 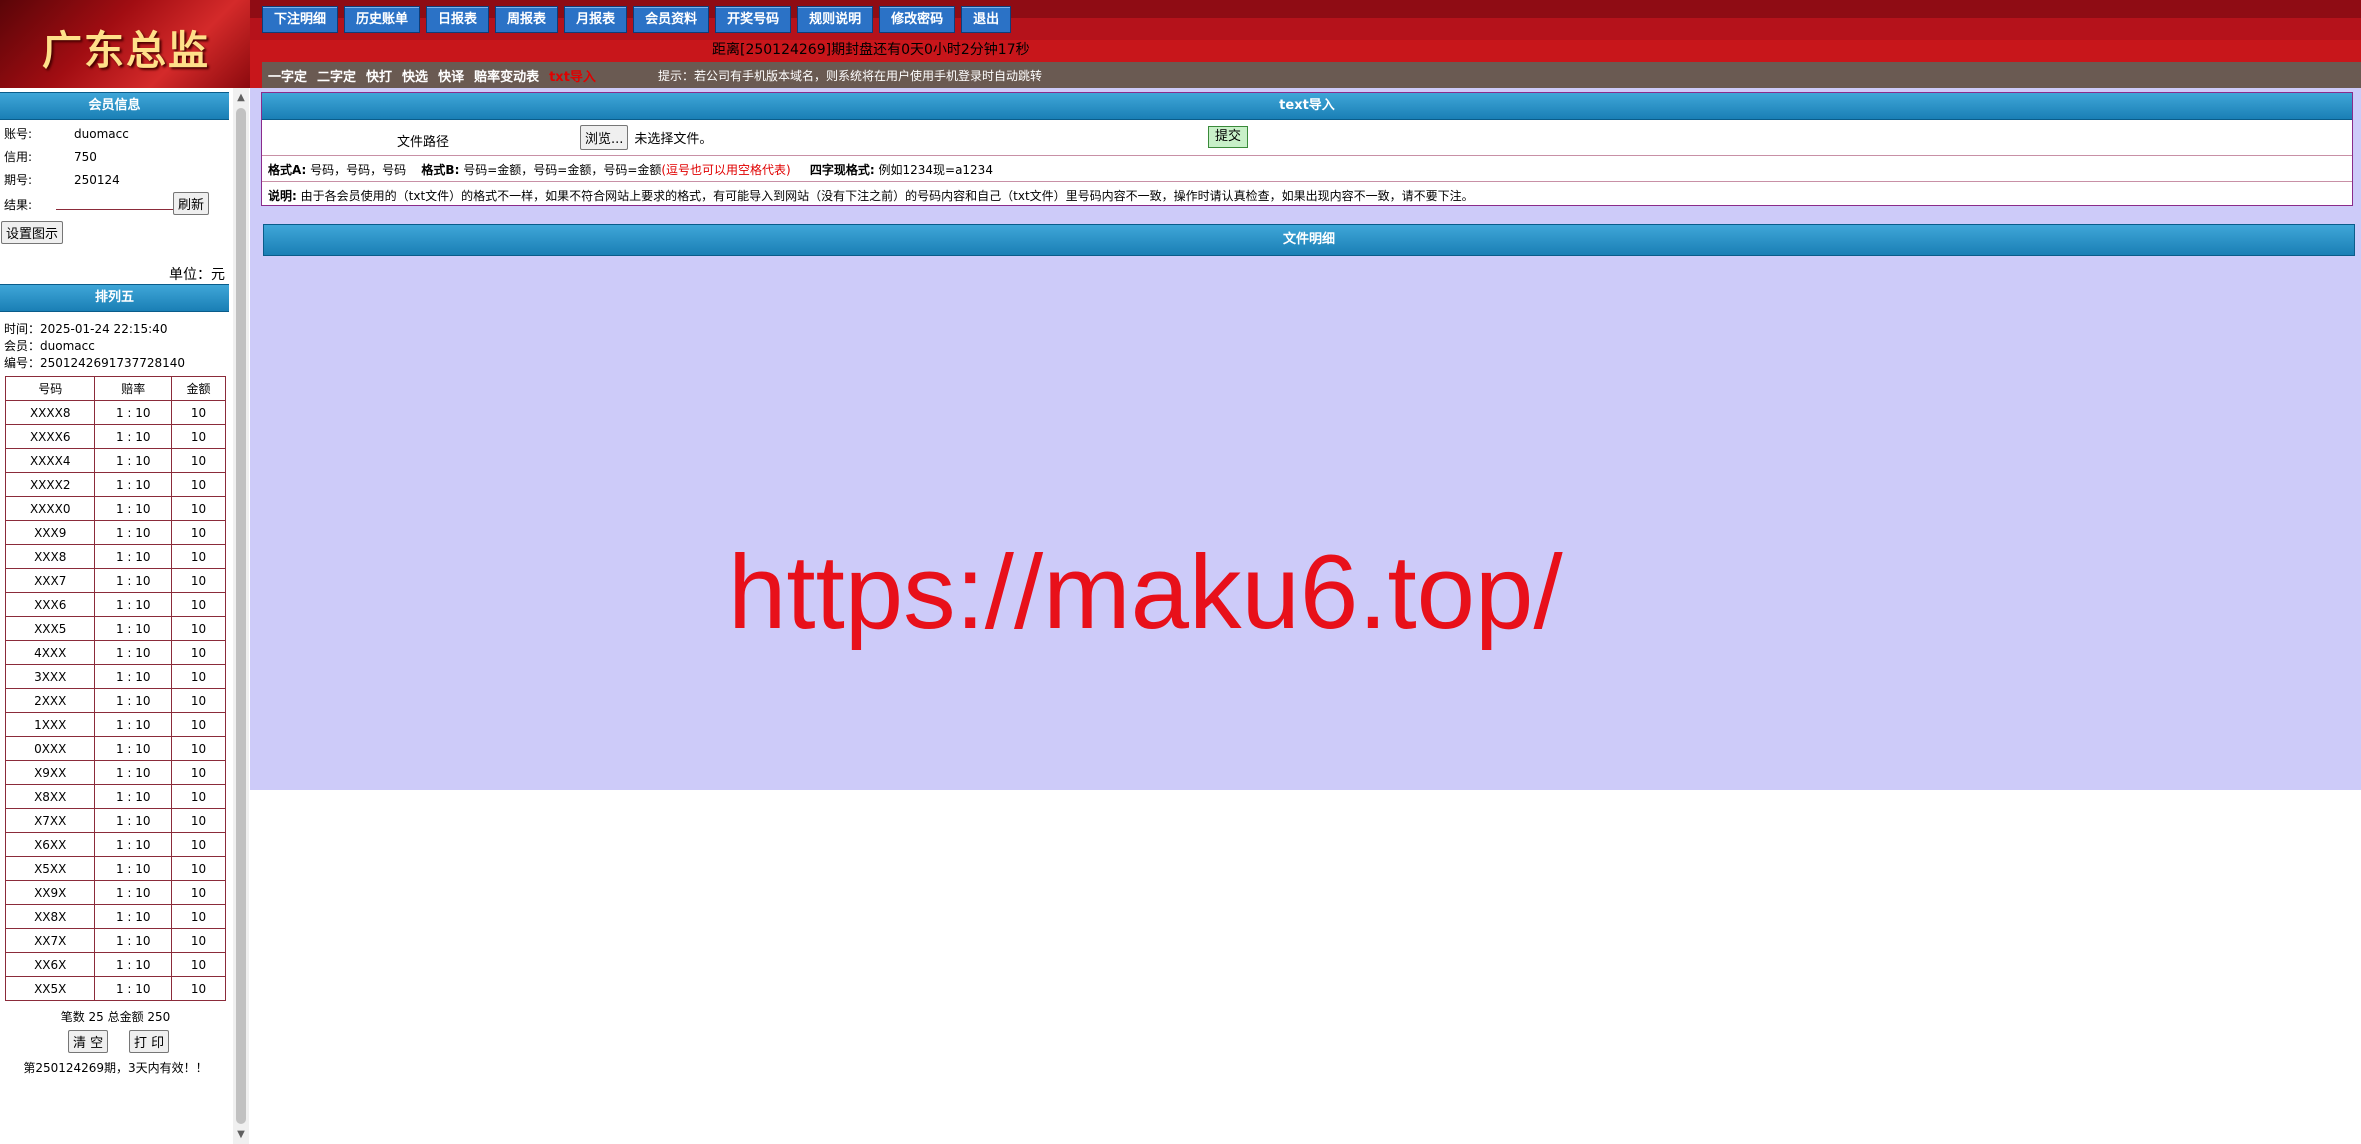 I want to click on table-row: 2XXX 1 : 10 10, so click(x=115, y=700).